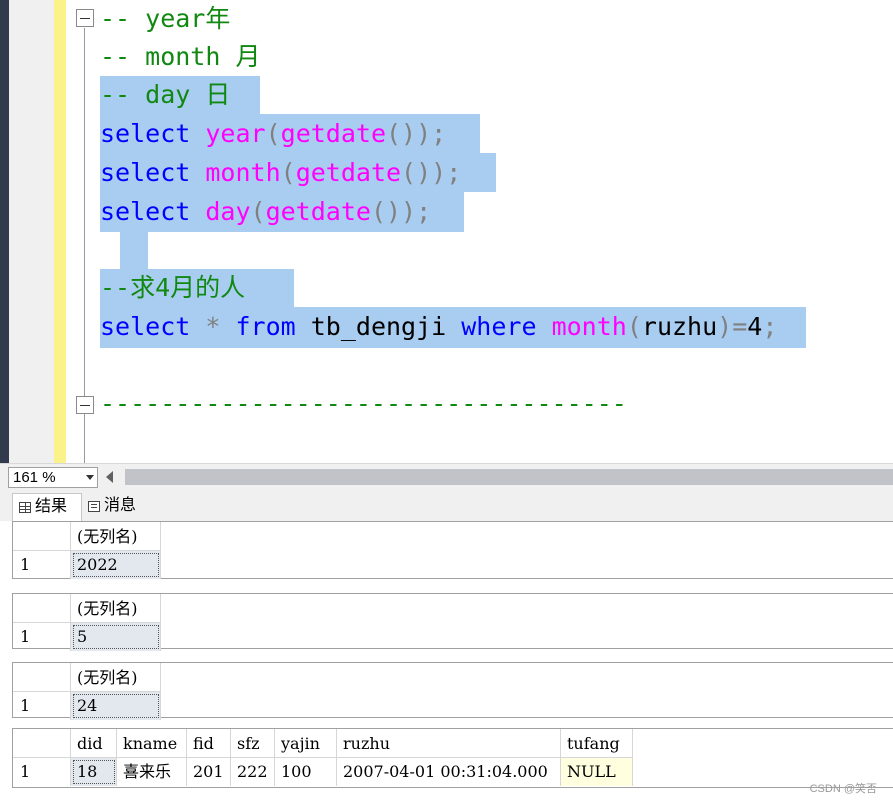 The image size is (893, 804). What do you see at coordinates (235, 133) in the screenshot?
I see `code-token: year` at bounding box center [235, 133].